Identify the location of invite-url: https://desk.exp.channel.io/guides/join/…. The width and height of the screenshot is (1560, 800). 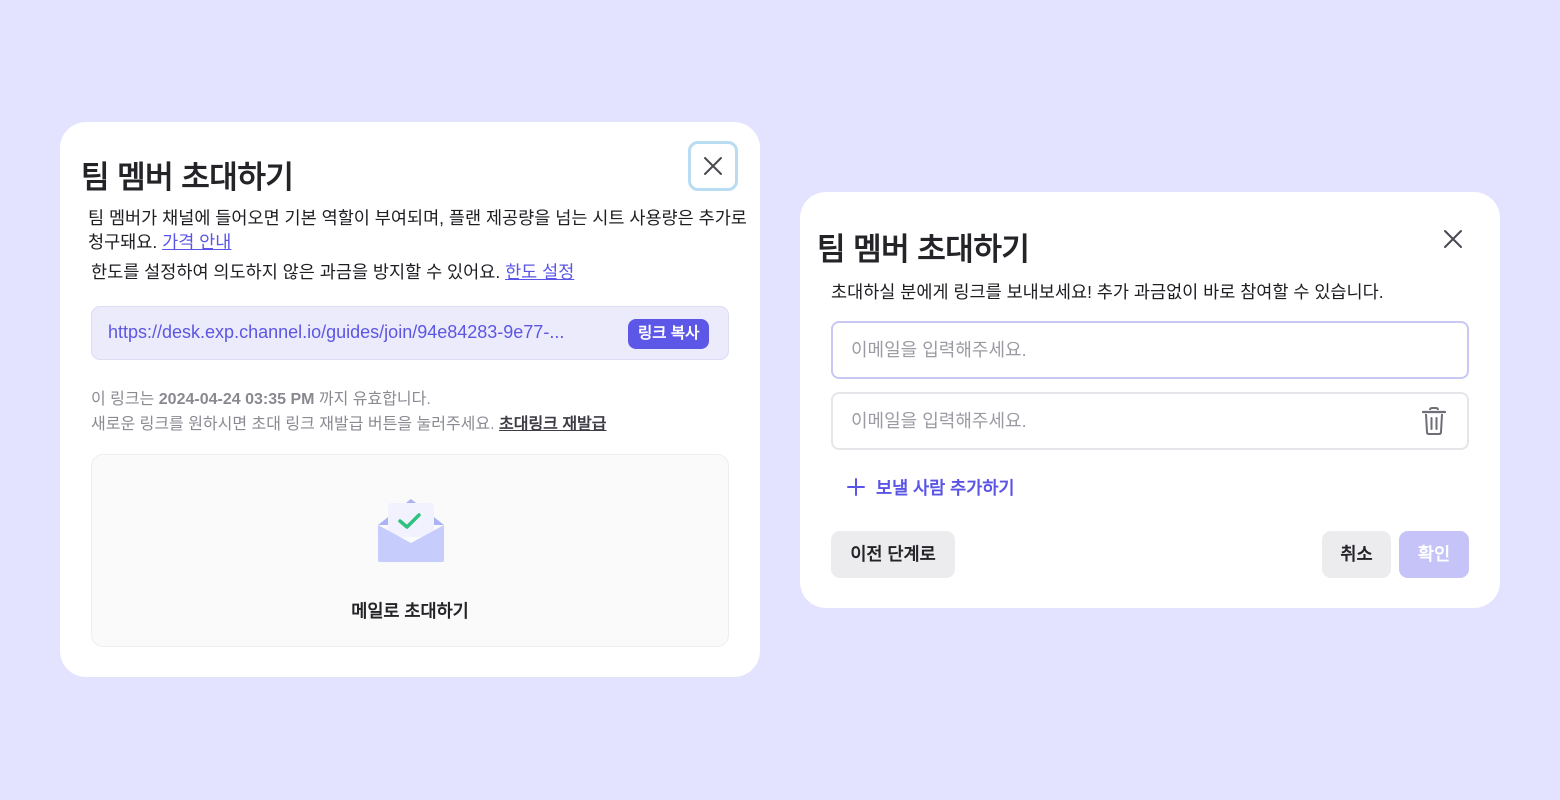
(363, 332).